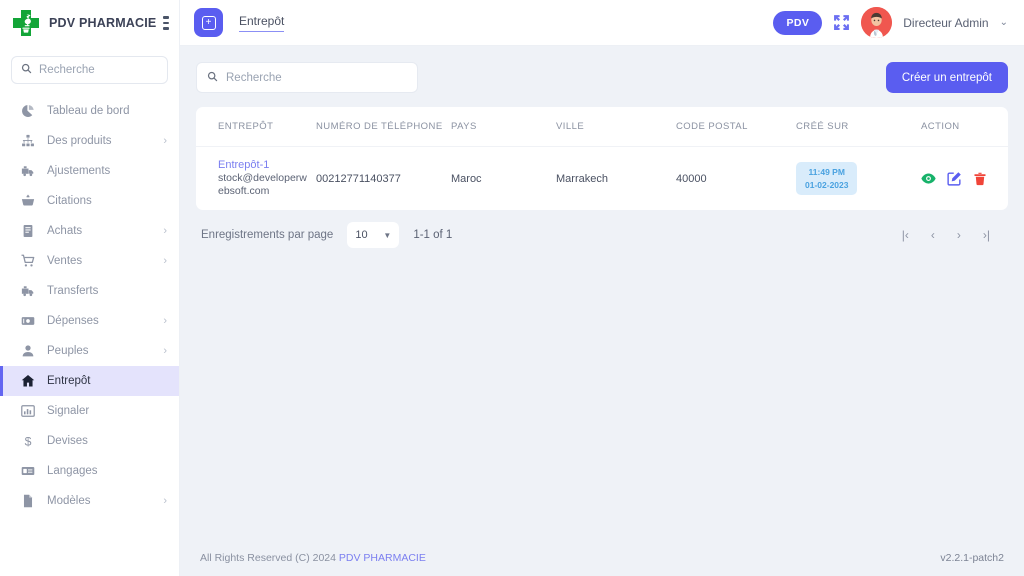 Image resolution: width=1024 pixels, height=576 pixels. What do you see at coordinates (89, 381) in the screenshot?
I see `sidebar-item-entrepot: Entrepôt` at bounding box center [89, 381].